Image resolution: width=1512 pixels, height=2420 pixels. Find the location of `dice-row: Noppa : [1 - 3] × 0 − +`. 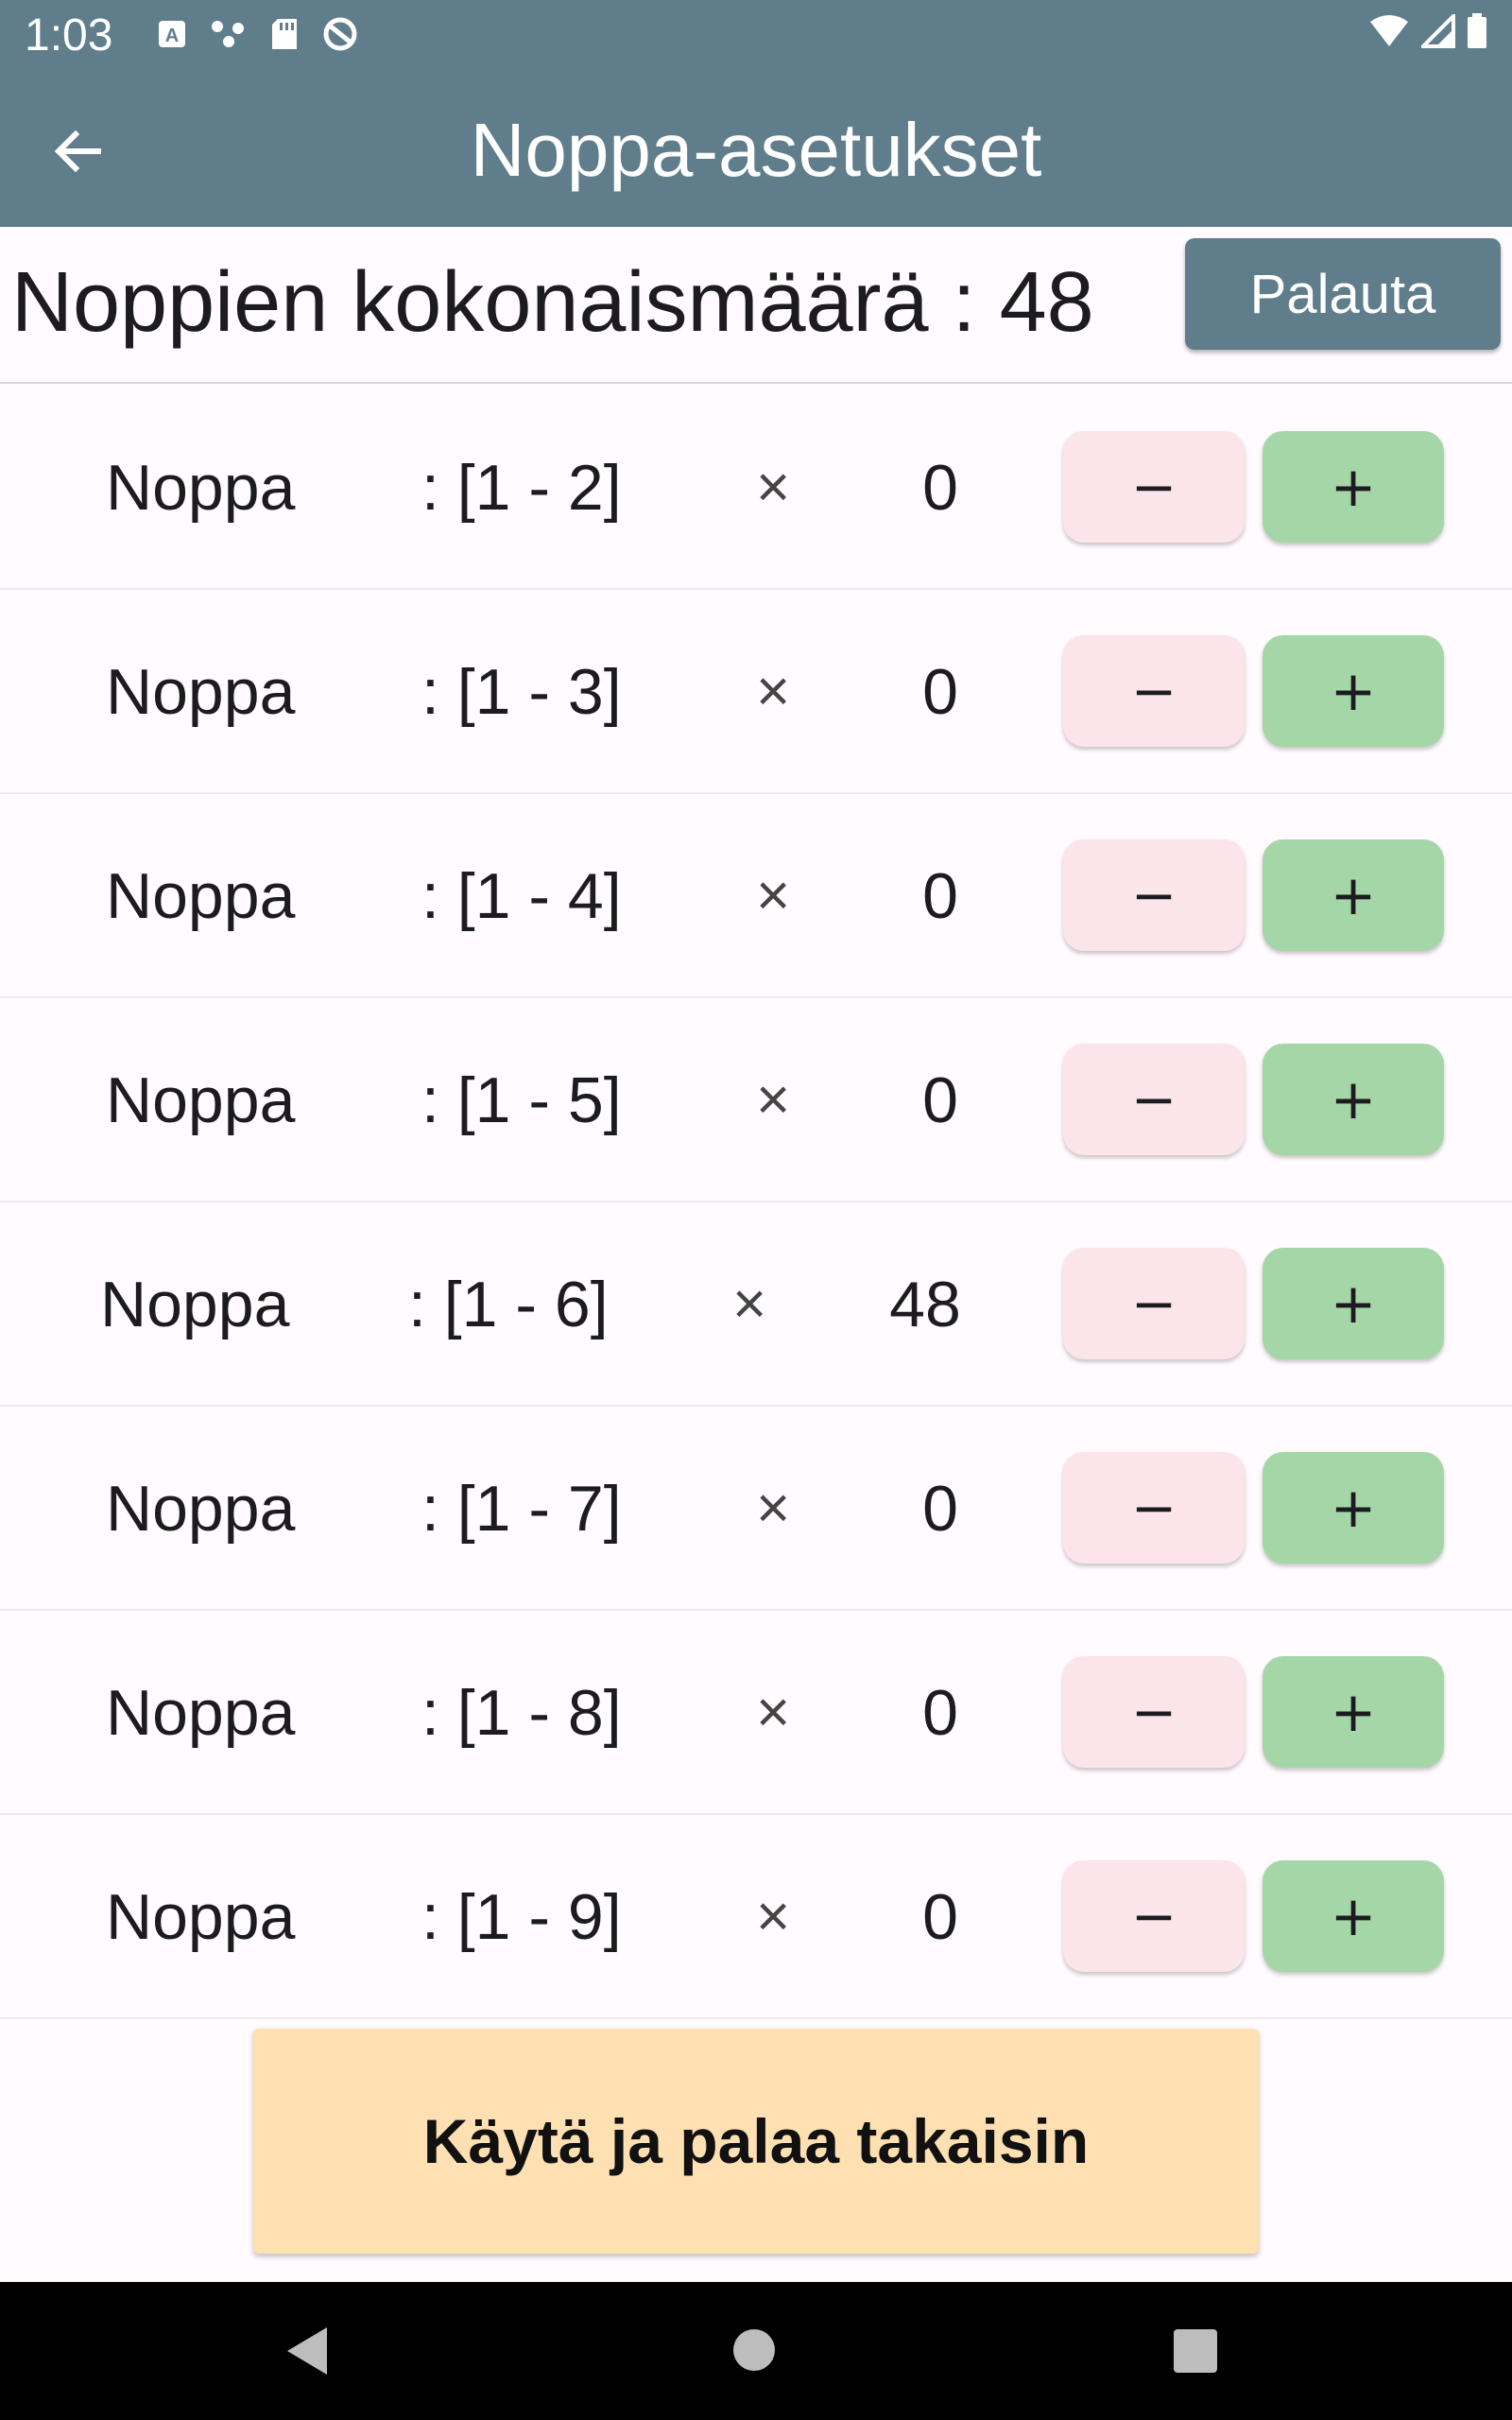

dice-row: Noppa : [1 - 3] × 0 − + is located at coordinates (756, 692).